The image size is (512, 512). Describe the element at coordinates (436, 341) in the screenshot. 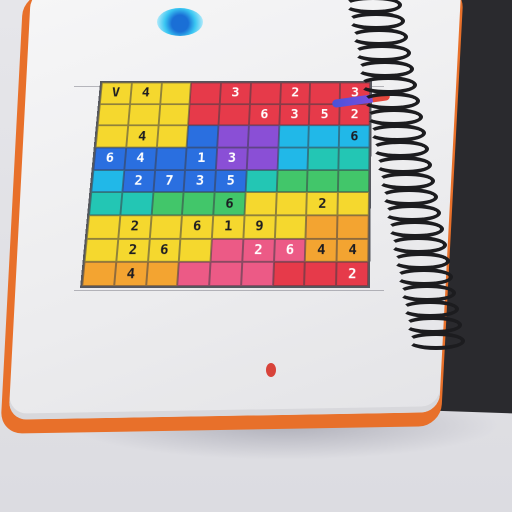

I see `spiral-ring-icon` at that location.